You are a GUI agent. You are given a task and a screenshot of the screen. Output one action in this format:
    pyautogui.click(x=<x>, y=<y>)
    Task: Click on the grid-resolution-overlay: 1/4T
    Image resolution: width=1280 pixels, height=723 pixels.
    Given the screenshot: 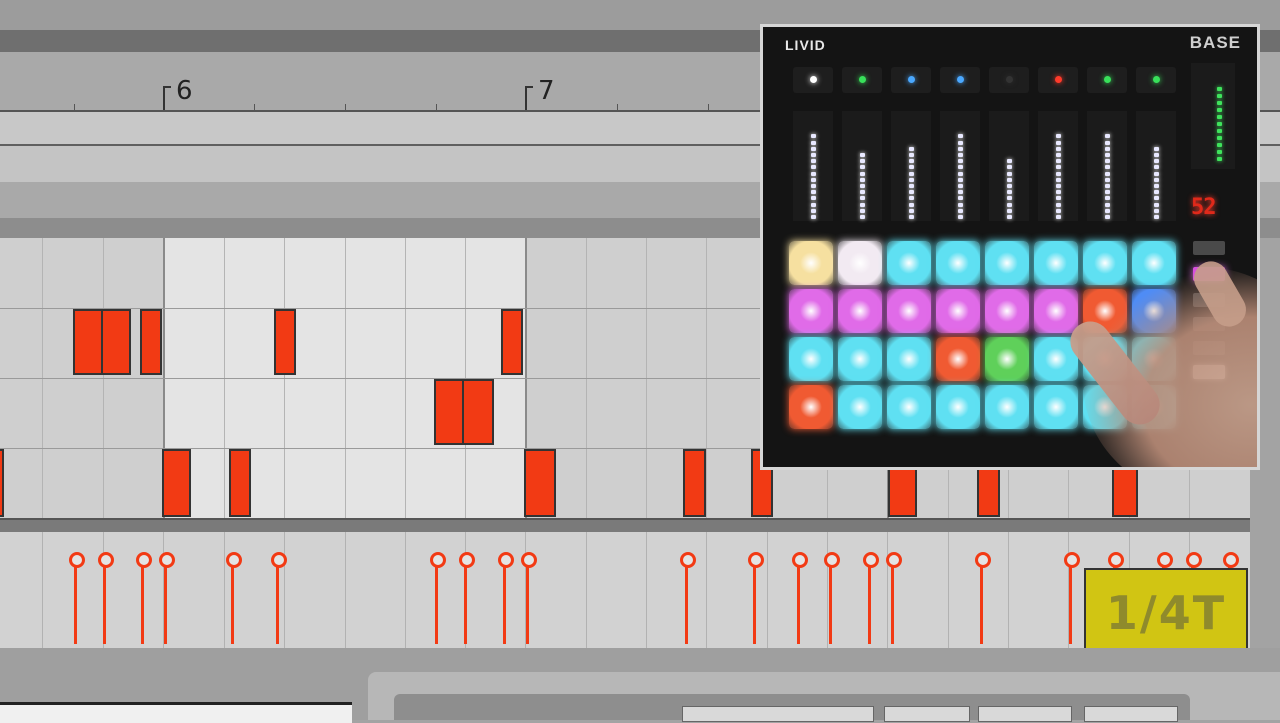 What is the action you would take?
    pyautogui.click(x=1166, y=613)
    